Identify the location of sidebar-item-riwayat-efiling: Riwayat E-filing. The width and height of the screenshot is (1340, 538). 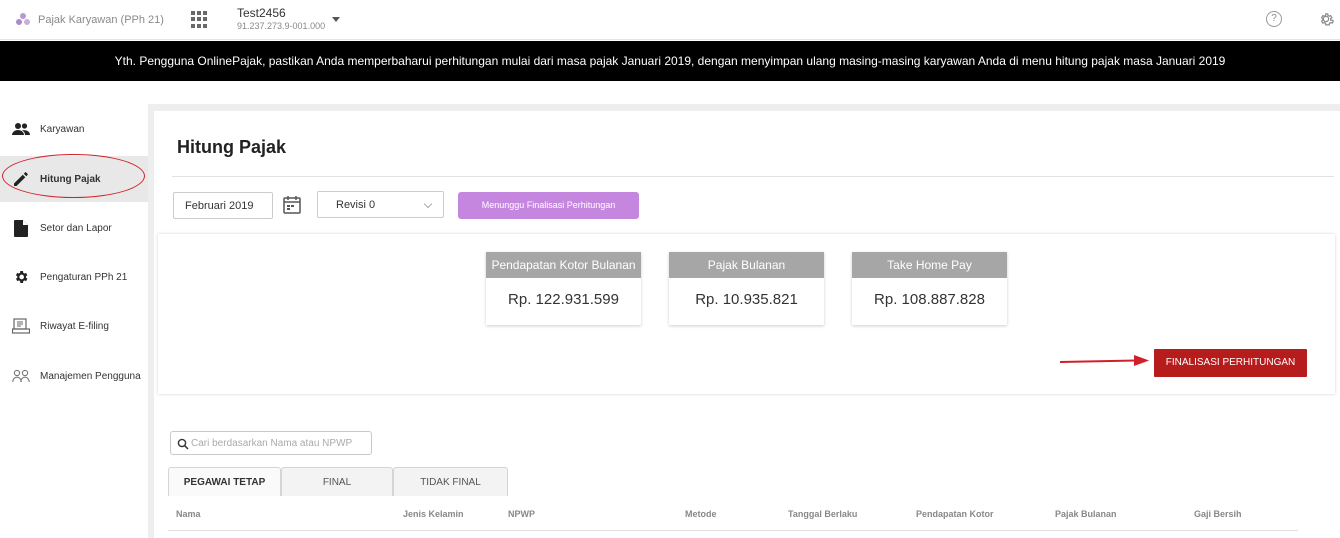
(74, 326).